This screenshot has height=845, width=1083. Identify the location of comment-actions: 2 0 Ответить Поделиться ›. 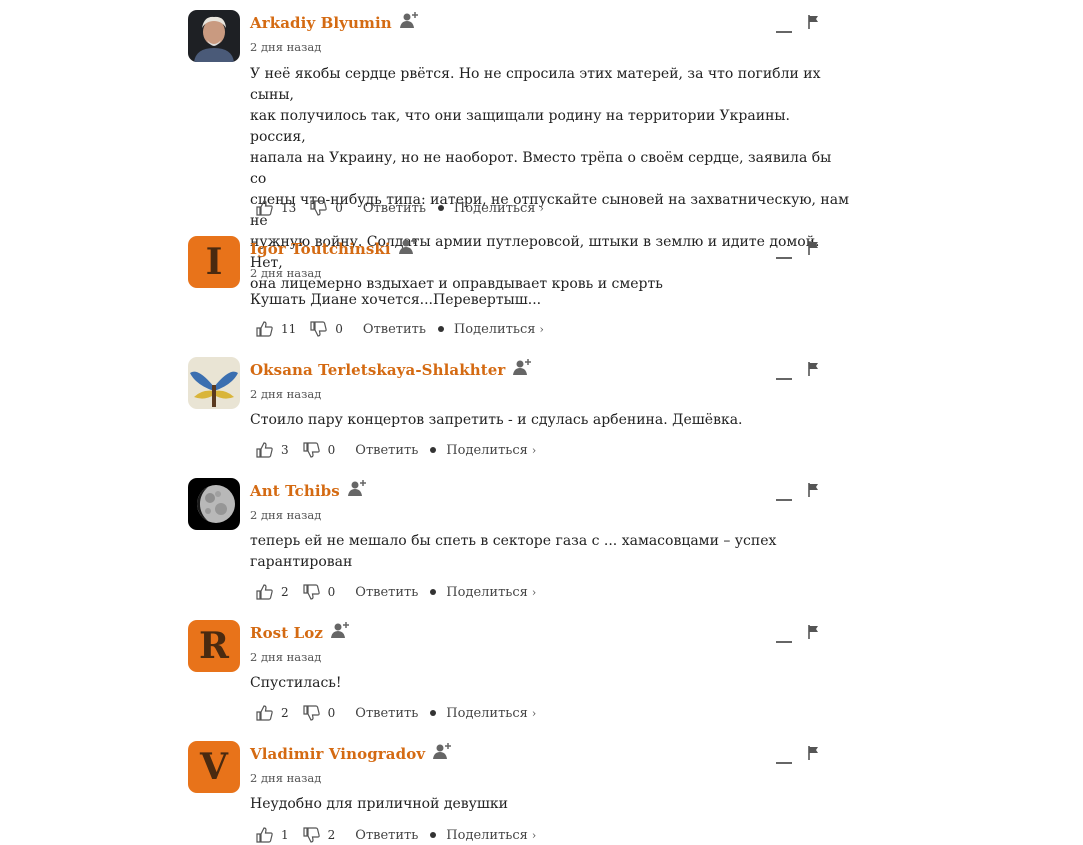
(396, 592).